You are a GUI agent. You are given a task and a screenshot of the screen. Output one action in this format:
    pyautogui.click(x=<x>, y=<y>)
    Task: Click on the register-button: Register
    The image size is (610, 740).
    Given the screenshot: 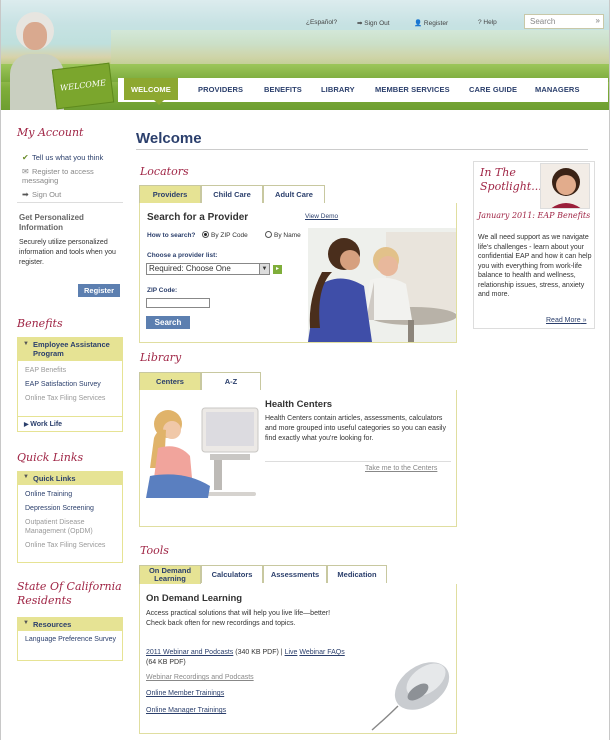 What is the action you would take?
    pyautogui.click(x=99, y=290)
    